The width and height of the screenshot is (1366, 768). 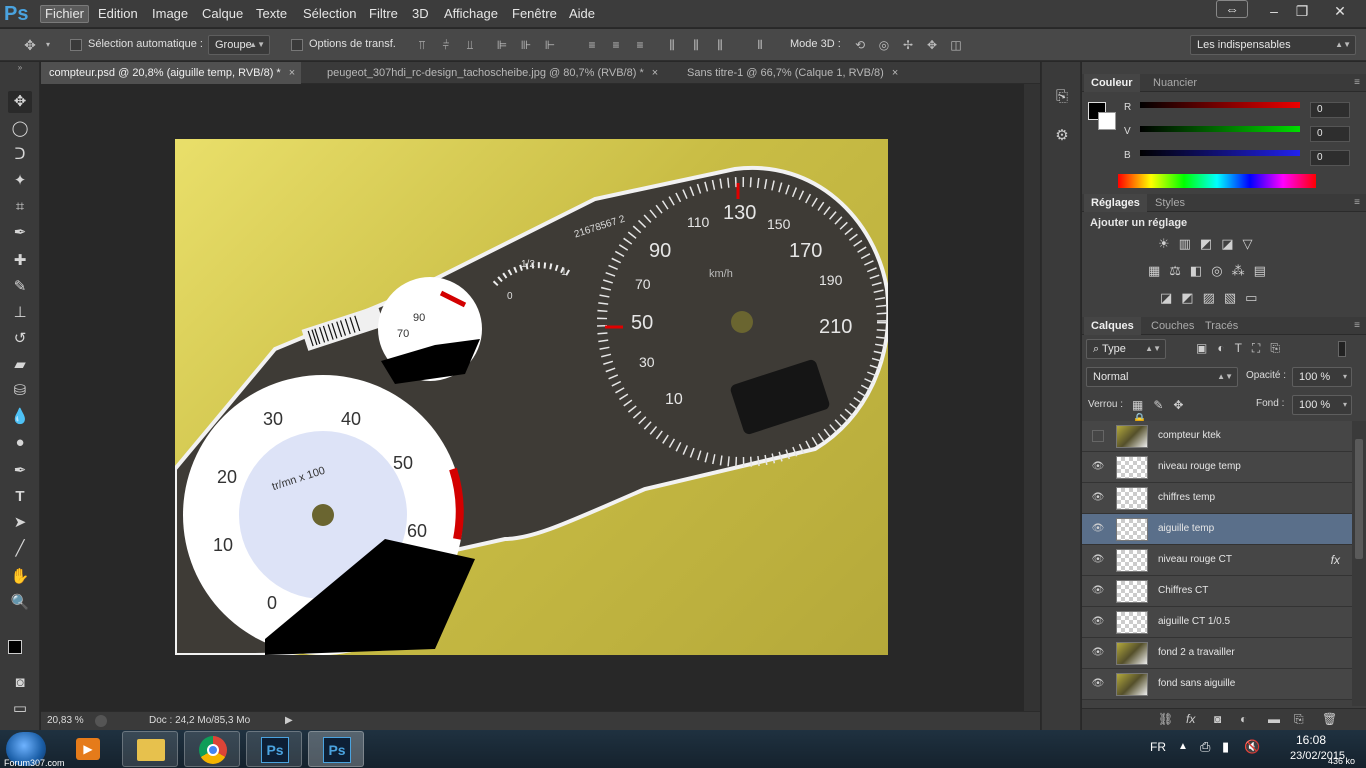 What do you see at coordinates (1217, 591) in the screenshot?
I see `layer-row: 👁 Chiffres CT` at bounding box center [1217, 591].